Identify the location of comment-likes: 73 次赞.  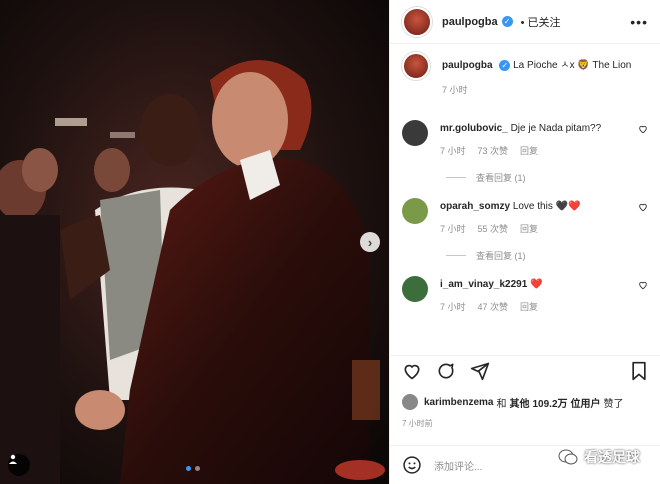
(493, 150).